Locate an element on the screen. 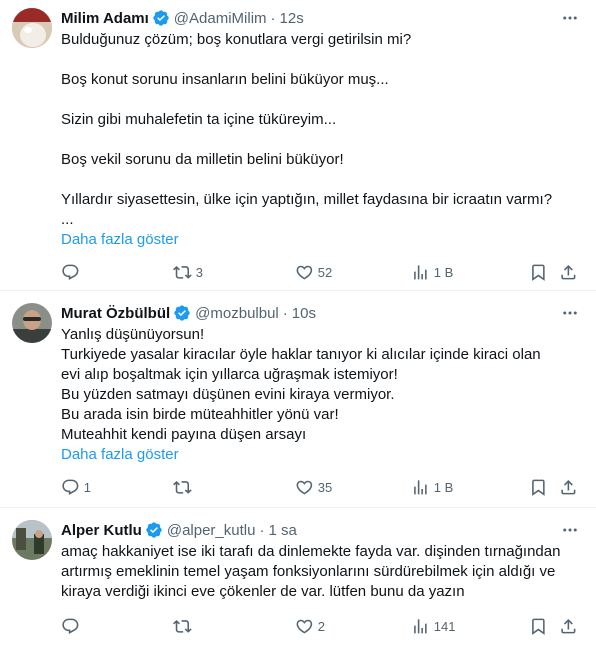 The width and height of the screenshot is (596, 660). timestamp: 12s is located at coordinates (292, 18).